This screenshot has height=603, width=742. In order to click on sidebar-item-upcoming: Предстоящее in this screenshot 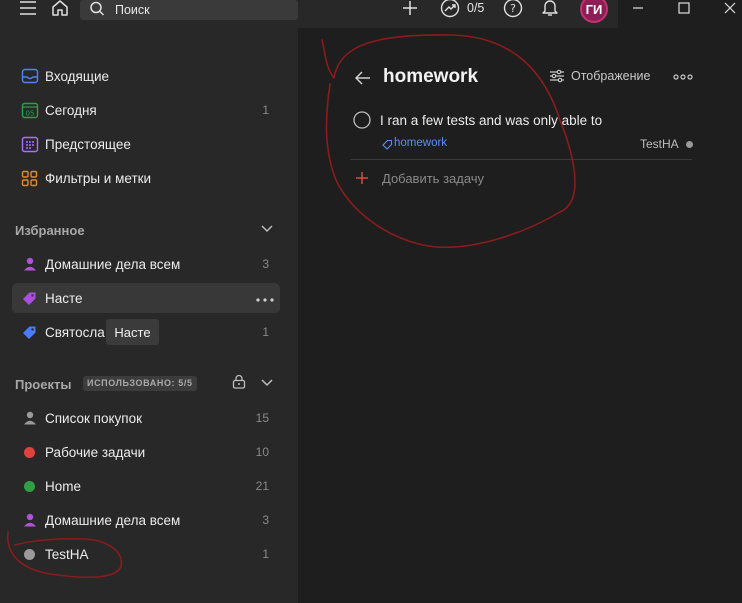, I will do `click(146, 144)`.